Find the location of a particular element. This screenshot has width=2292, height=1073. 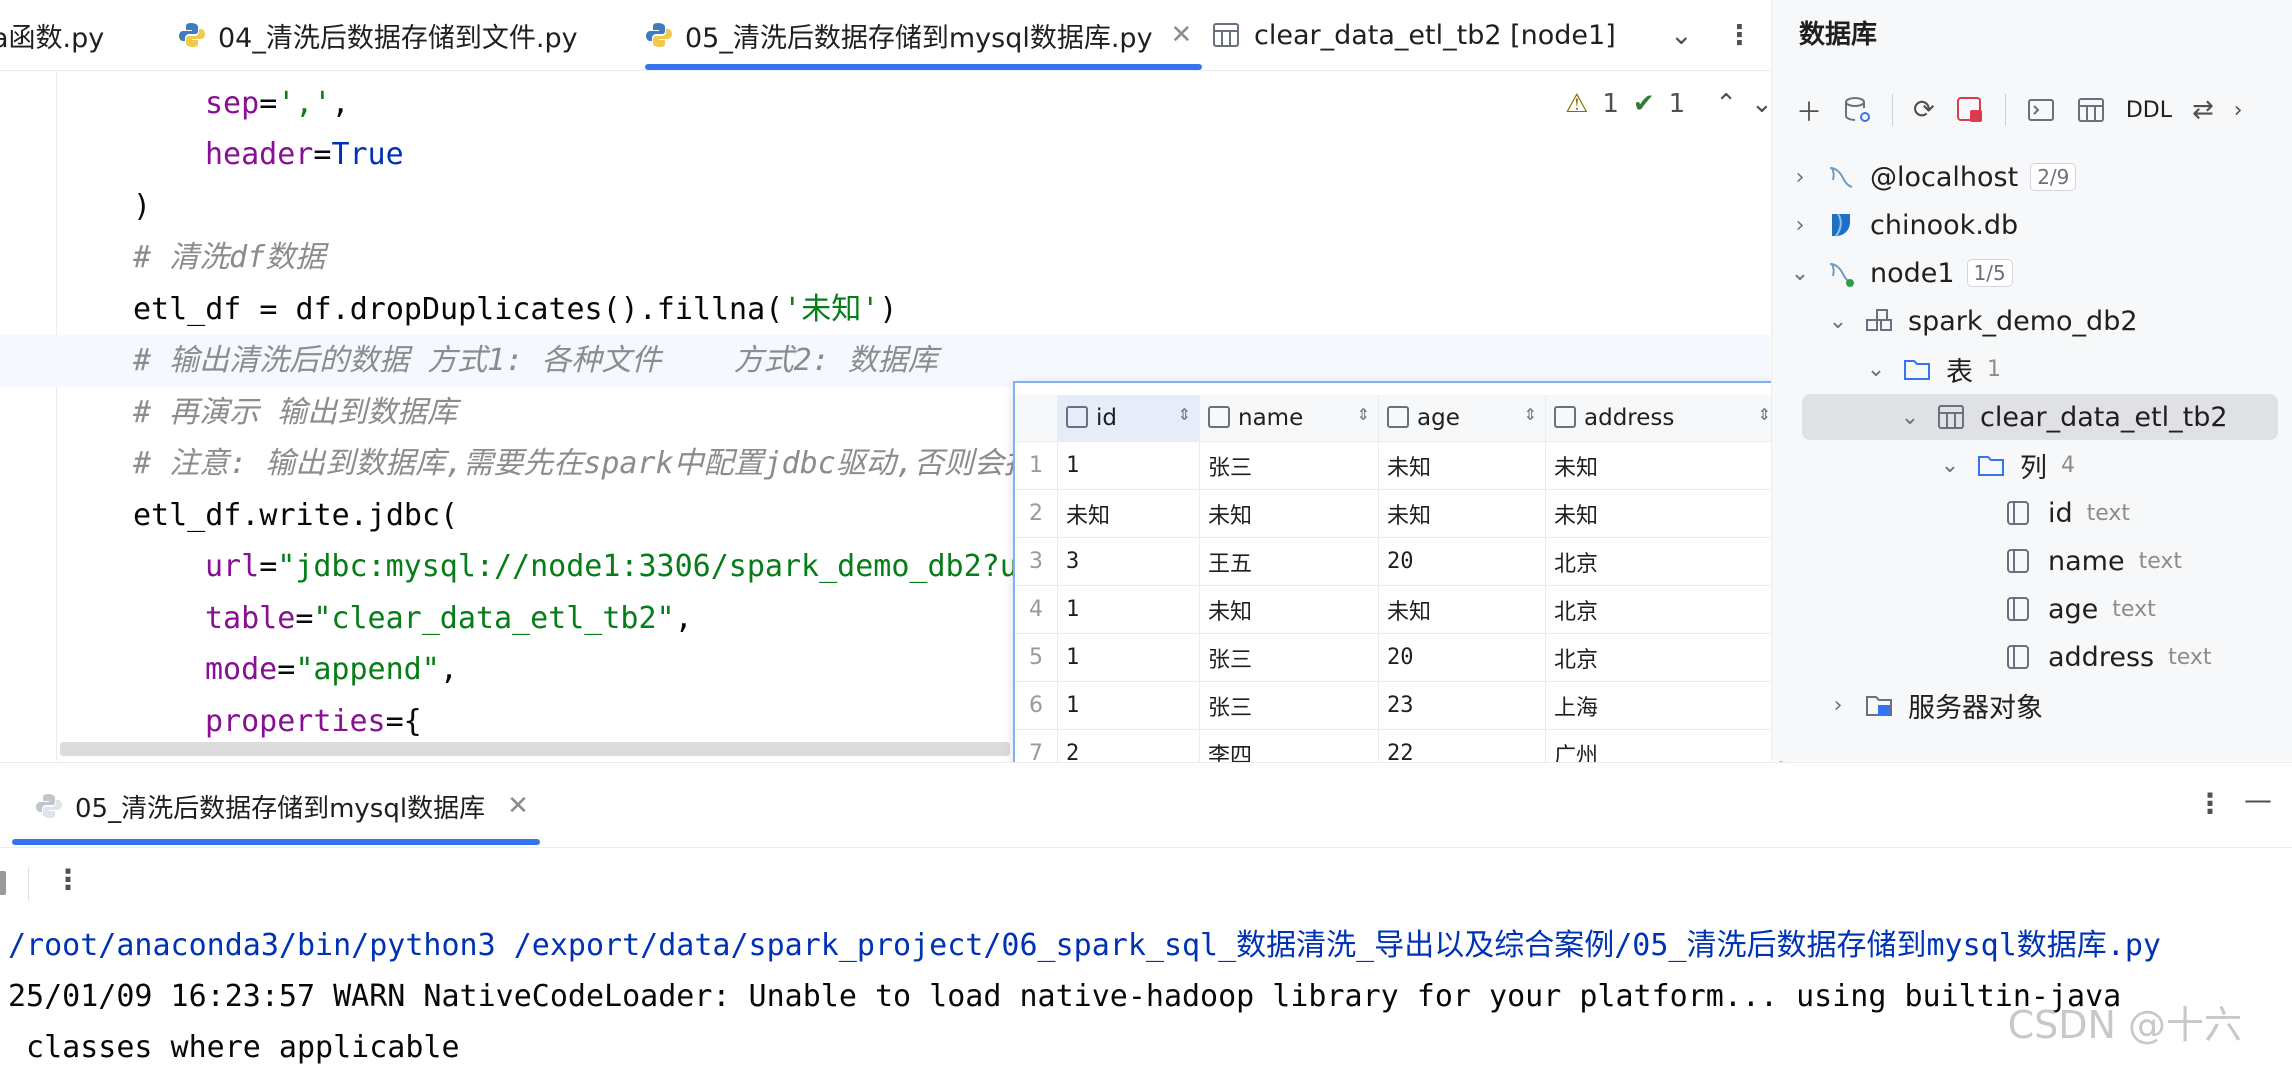

node-label: address is located at coordinates (2101, 657).